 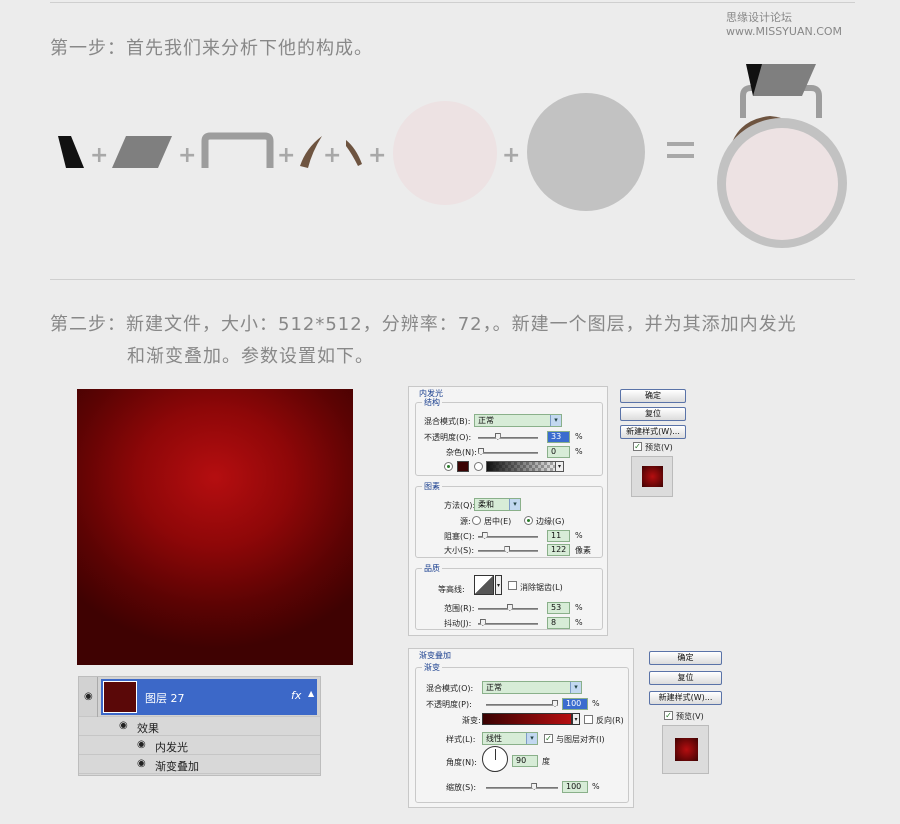 I want to click on pixels-label: 像素, so click(x=583, y=550).